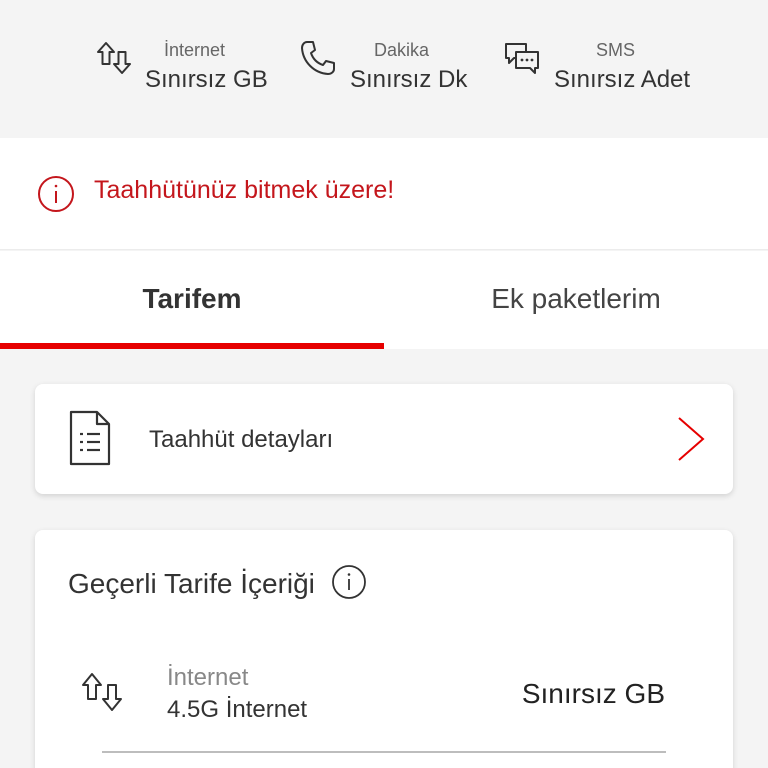 Image resolution: width=768 pixels, height=768 pixels. What do you see at coordinates (622, 79) in the screenshot?
I see `summary-value: Sınırsız Adet` at bounding box center [622, 79].